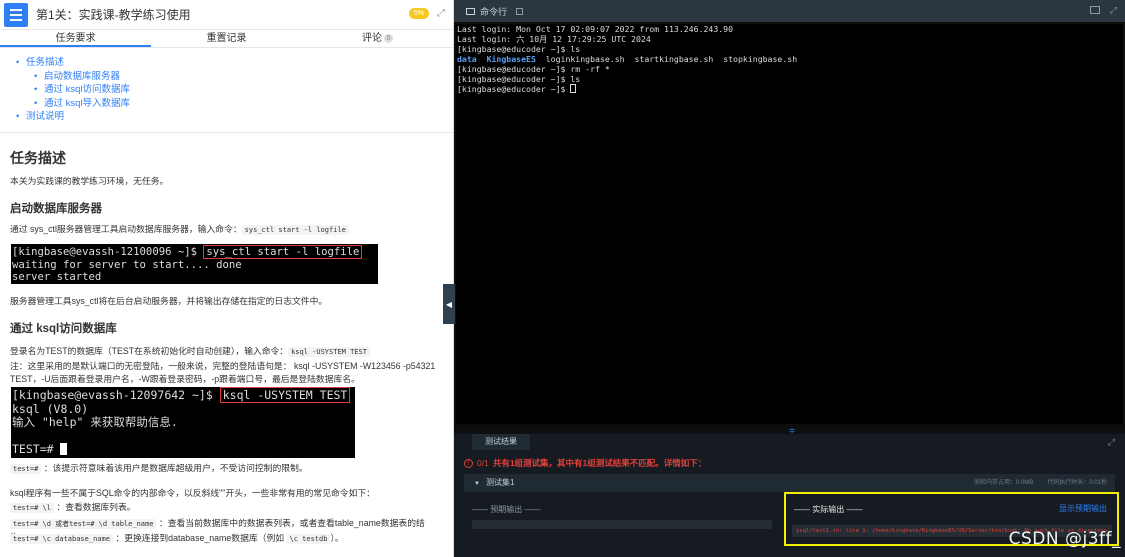 This screenshot has width=1125, height=557. Describe the element at coordinates (226, 508) in the screenshot. I see `cmd-item: test=# \l ：查看数据库列表。` at that location.